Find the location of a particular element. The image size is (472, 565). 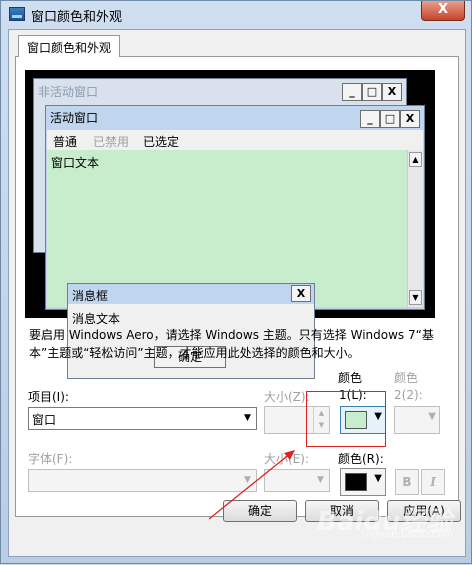

tab-window-color: 窗口颜色和外观 is located at coordinates (69, 46).